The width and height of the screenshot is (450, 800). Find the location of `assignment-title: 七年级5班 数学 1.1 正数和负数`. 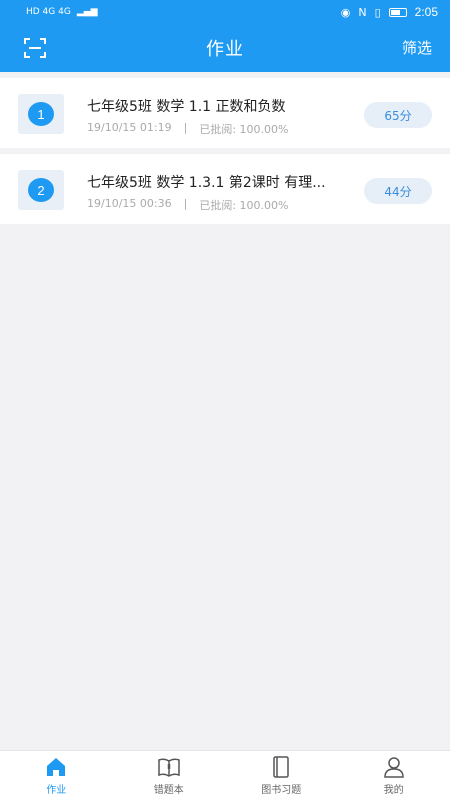

assignment-title: 七年级5班 数学 1.1 正数和负数 is located at coordinates (186, 107).